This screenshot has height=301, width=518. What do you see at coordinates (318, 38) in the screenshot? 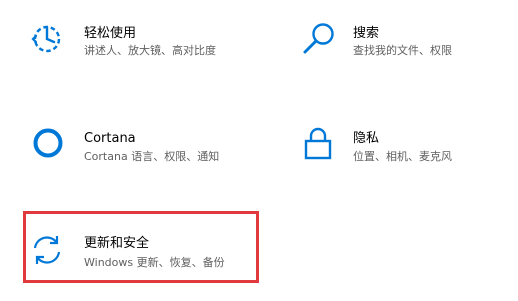
I see `search-icon` at bounding box center [318, 38].